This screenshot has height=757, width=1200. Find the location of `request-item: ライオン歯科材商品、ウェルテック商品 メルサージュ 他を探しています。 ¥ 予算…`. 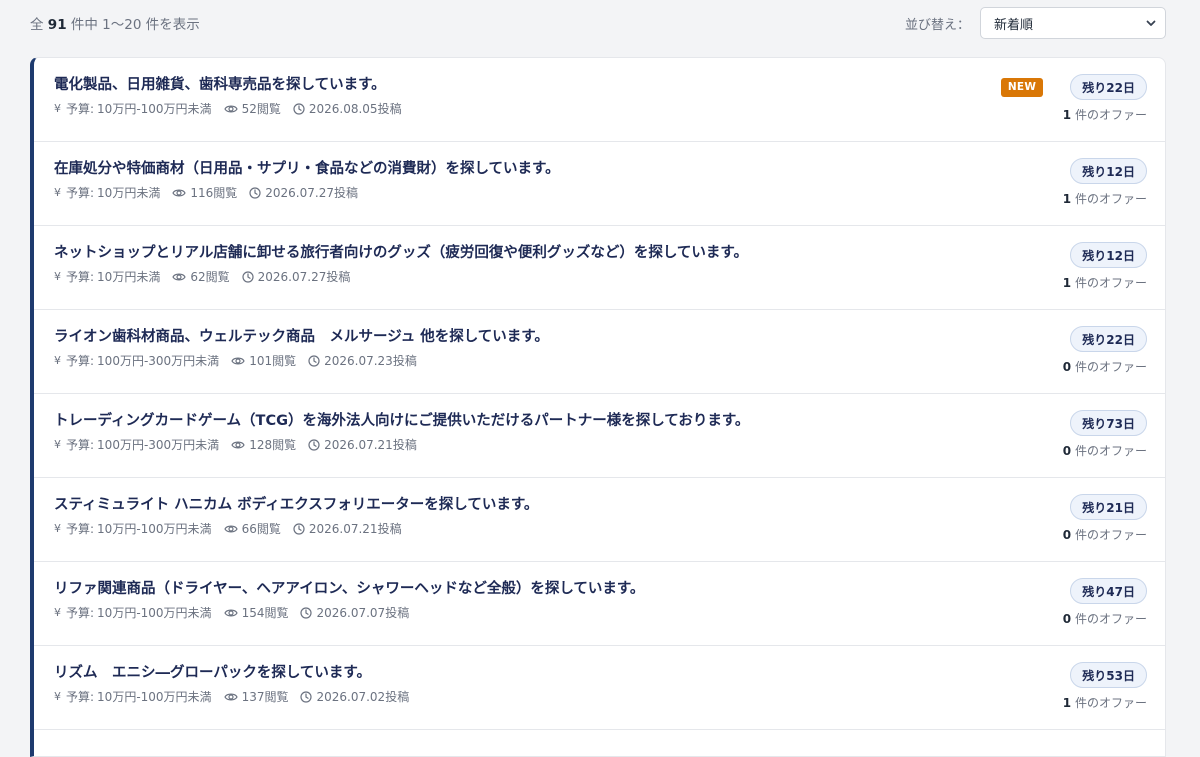

request-item: ライオン歯科材商品、ウェルテック商品 メルサージュ 他を探しています。 ¥ 予算… is located at coordinates (599, 352).